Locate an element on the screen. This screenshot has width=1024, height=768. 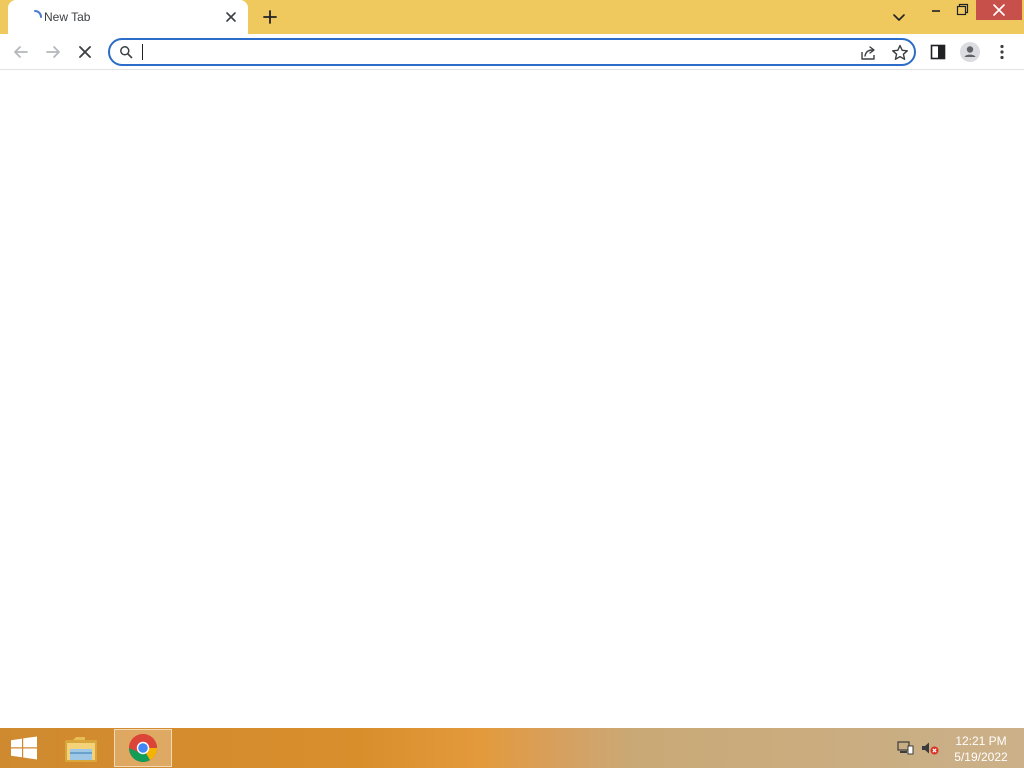
back-arrow-icon is located at coordinates (21, 52).